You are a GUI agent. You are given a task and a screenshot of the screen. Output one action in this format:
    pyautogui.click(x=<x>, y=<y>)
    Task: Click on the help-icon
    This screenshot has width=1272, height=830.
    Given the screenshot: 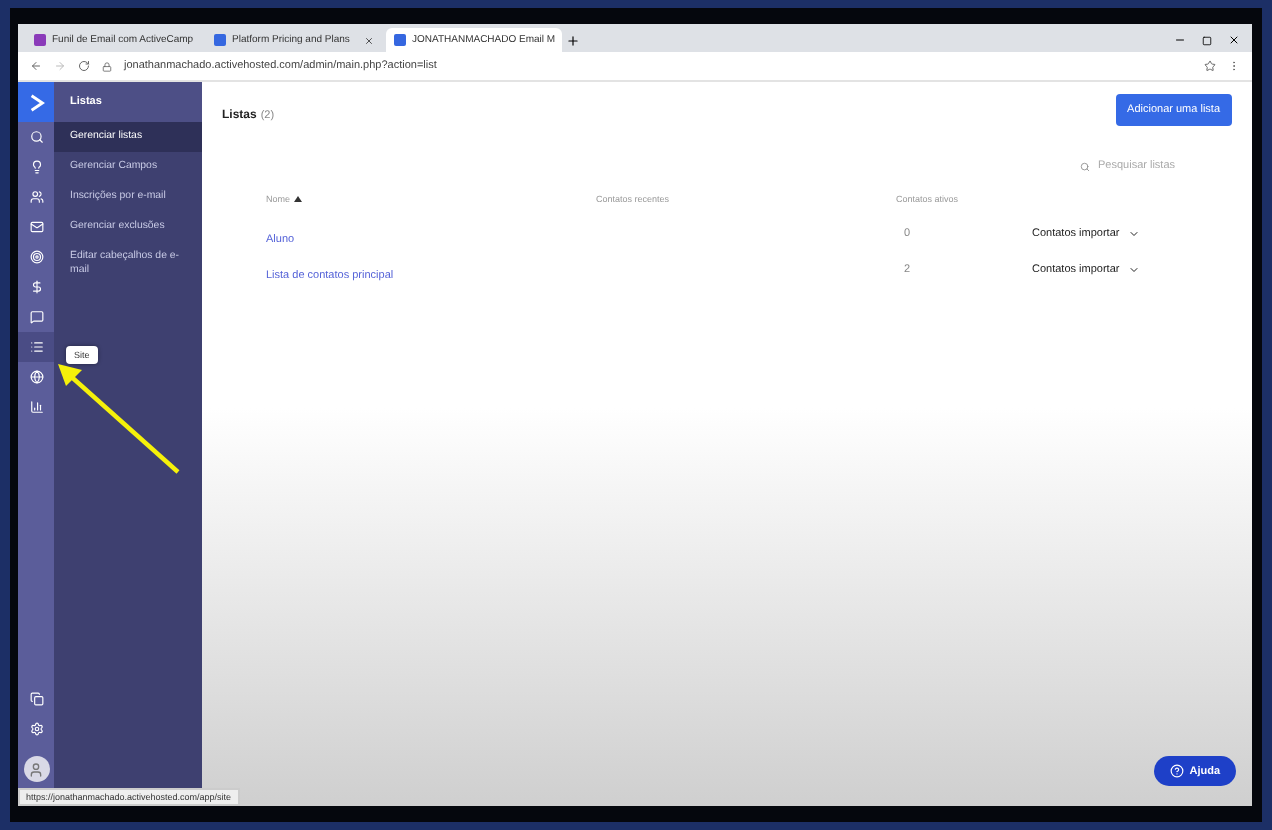 What is the action you would take?
    pyautogui.click(x=1176, y=771)
    